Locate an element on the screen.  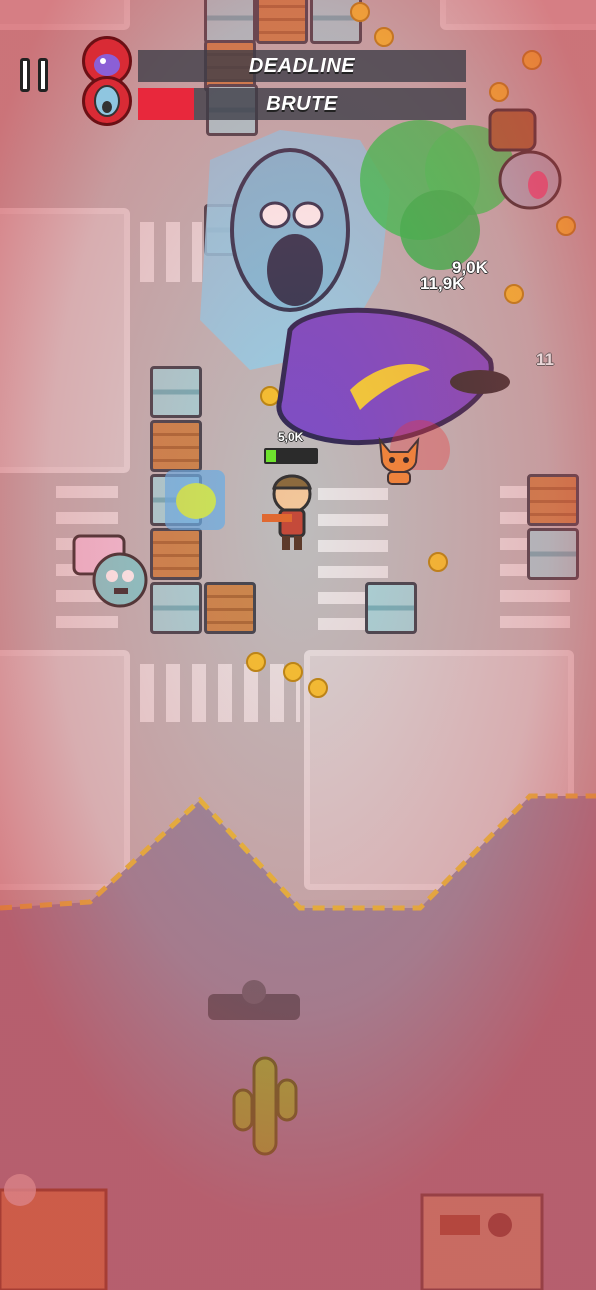
frozen-enemy is located at coordinates (195, 500).